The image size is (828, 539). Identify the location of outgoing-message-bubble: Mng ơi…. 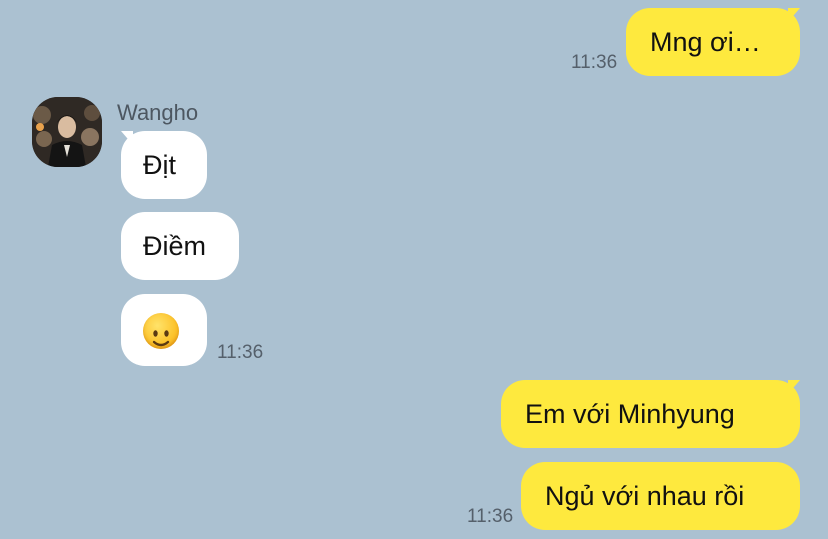
(713, 42).